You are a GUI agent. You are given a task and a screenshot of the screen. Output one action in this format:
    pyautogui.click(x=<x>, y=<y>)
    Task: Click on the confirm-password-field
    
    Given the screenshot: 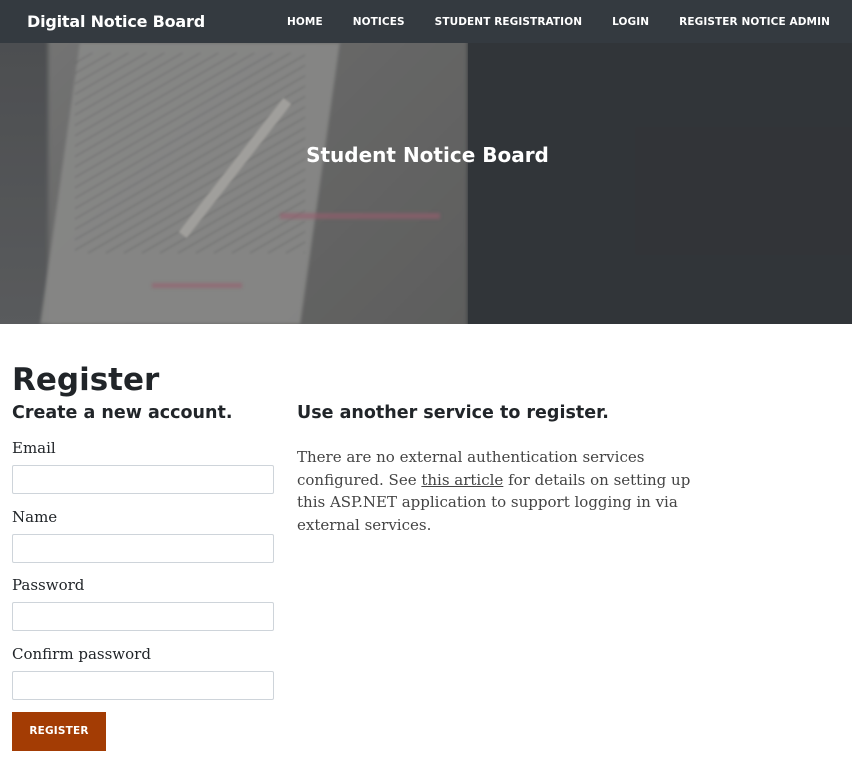 What is the action you would take?
    pyautogui.click(x=143, y=685)
    